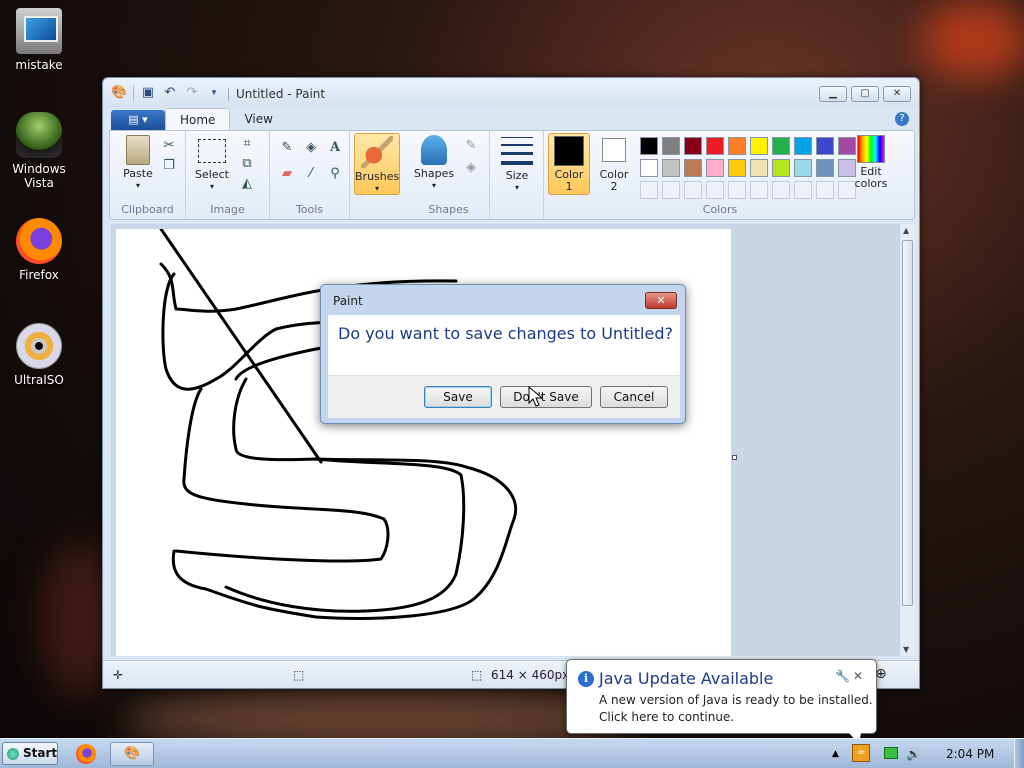  Describe the element at coordinates (661, 300) in the screenshot. I see `dialog-close-button: ✕` at that location.